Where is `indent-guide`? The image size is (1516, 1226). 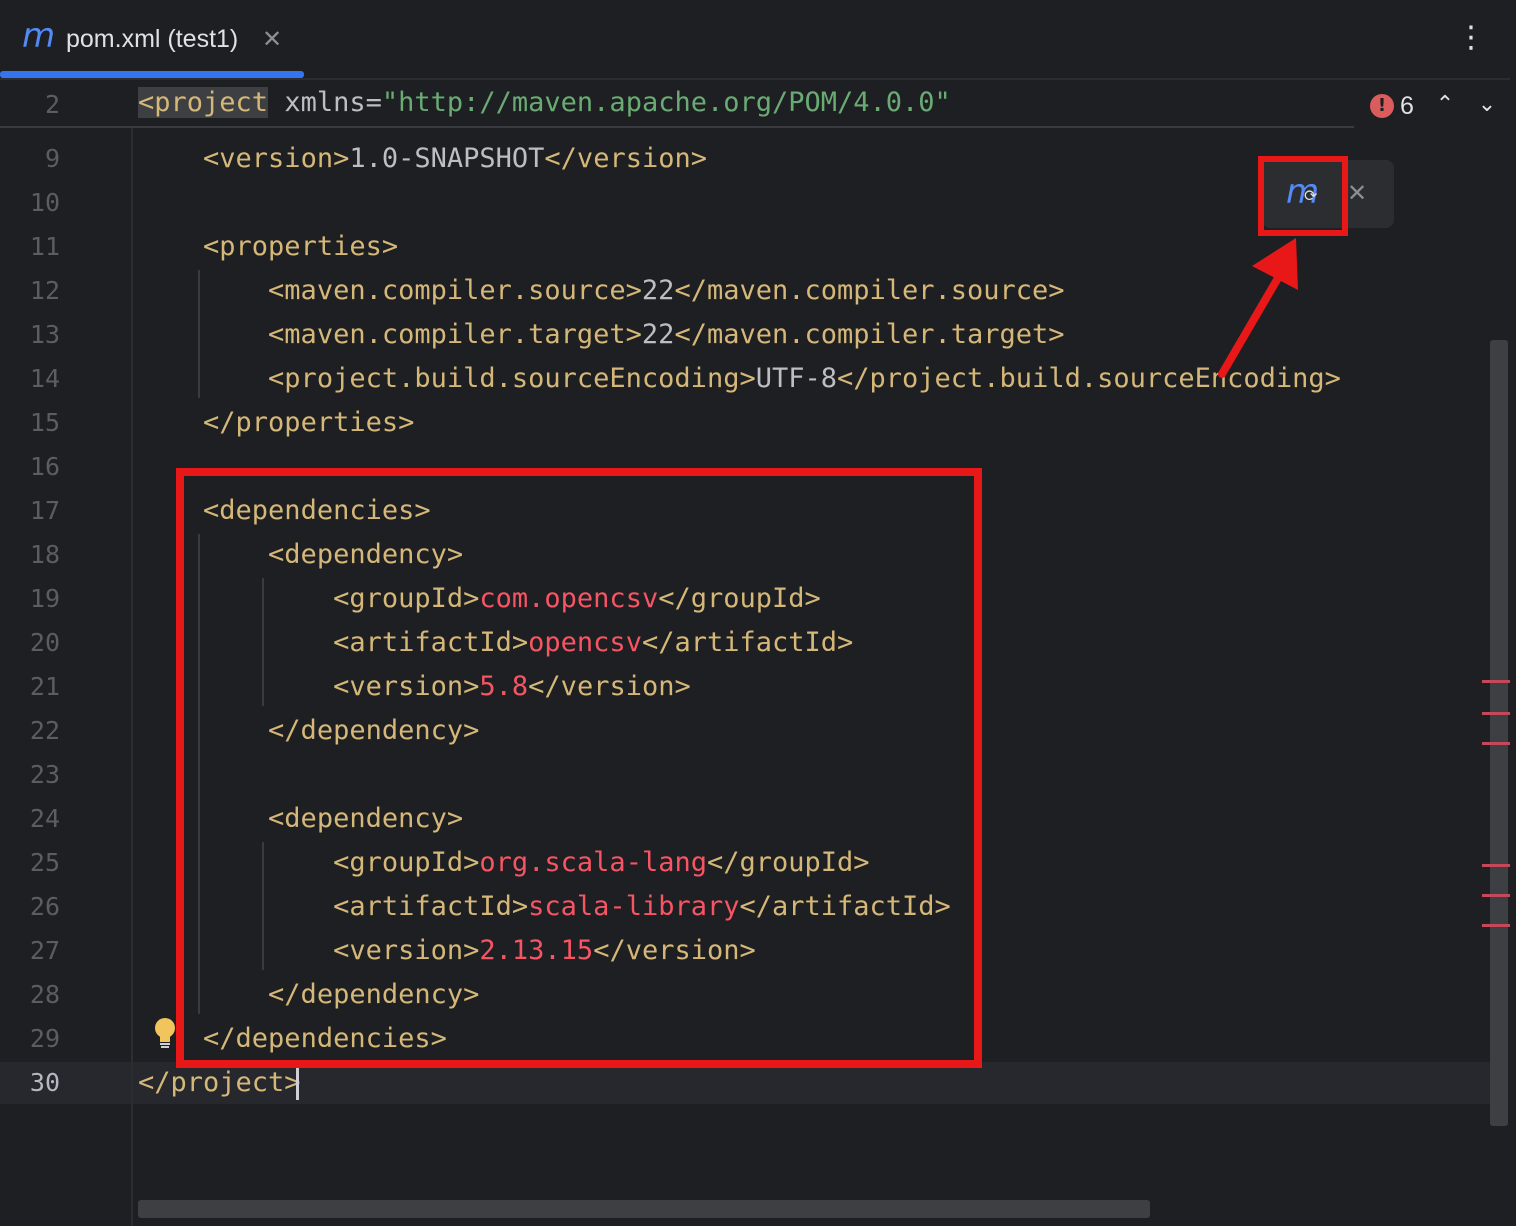
indent-guide is located at coordinates (199, 334).